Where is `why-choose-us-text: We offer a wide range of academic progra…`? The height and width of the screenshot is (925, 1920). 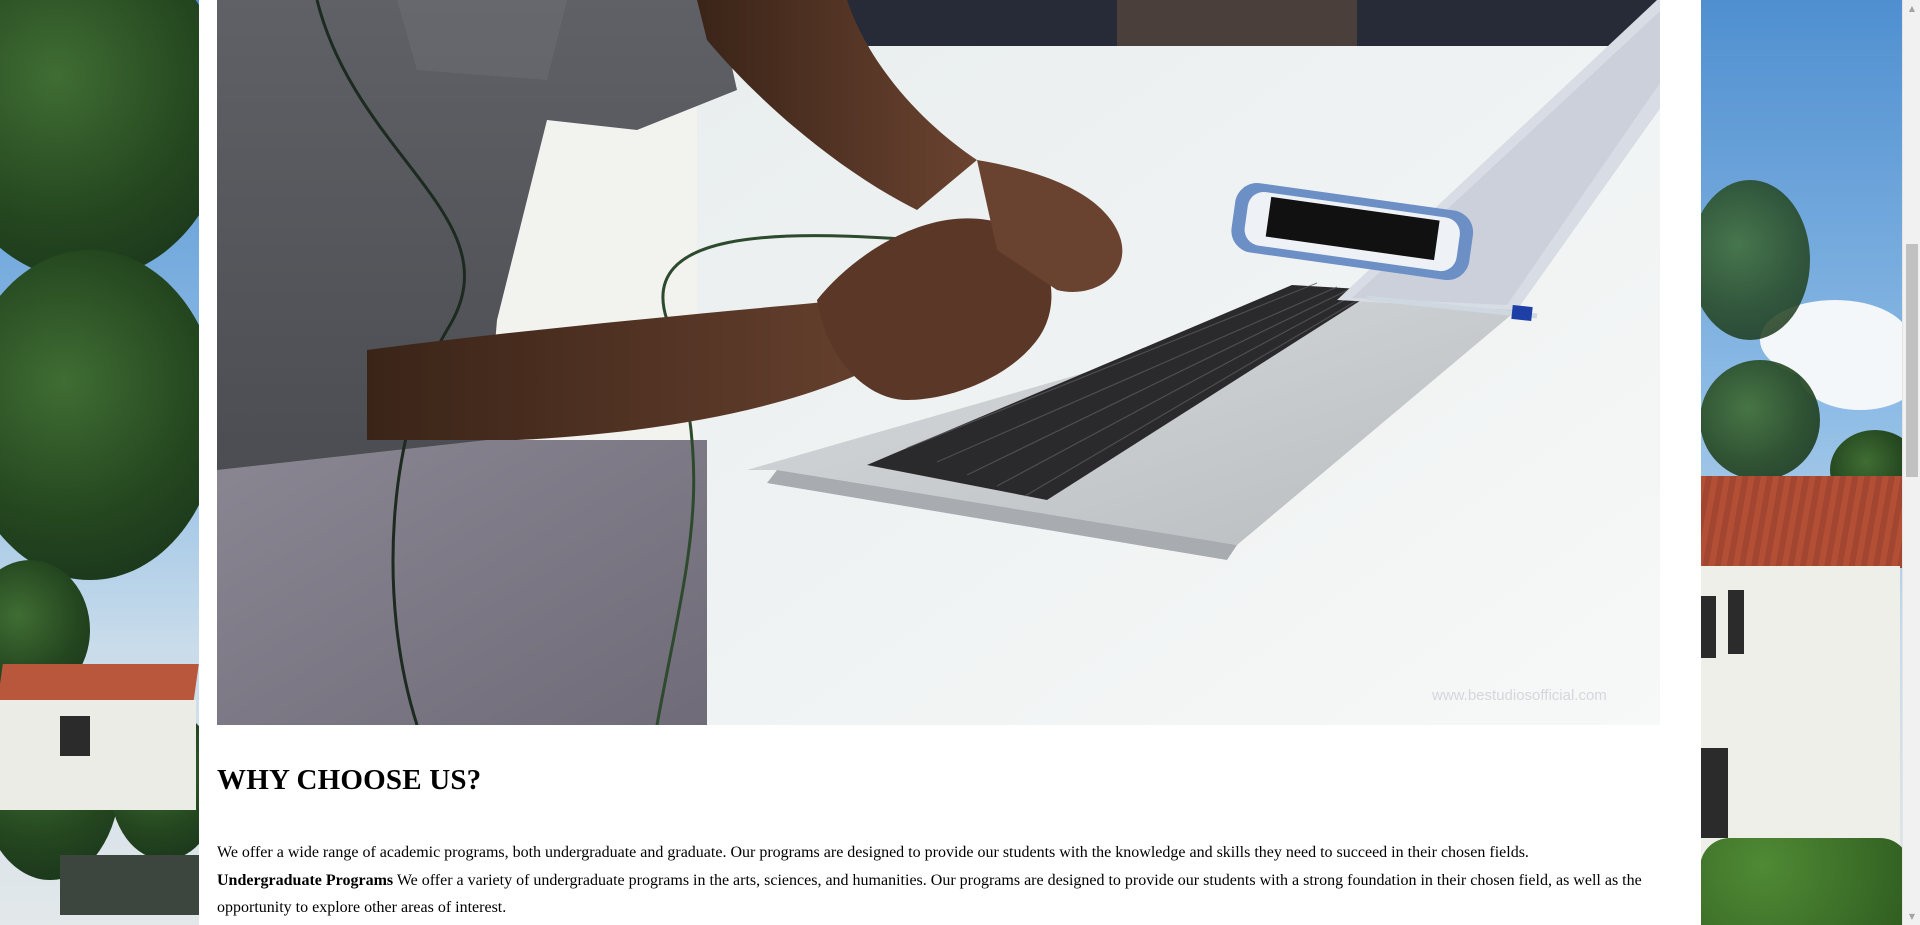 why-choose-us-text: We offer a wide range of academic progra… is located at coordinates (958, 880).